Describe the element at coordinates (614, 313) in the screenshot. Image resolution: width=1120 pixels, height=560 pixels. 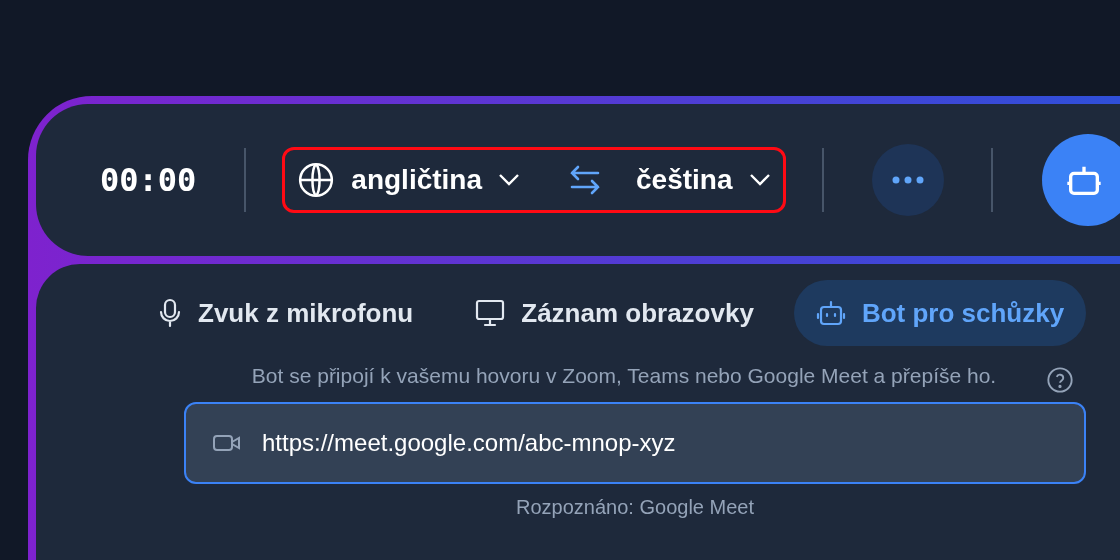
I see `tab: Záznam obrazovky` at that location.